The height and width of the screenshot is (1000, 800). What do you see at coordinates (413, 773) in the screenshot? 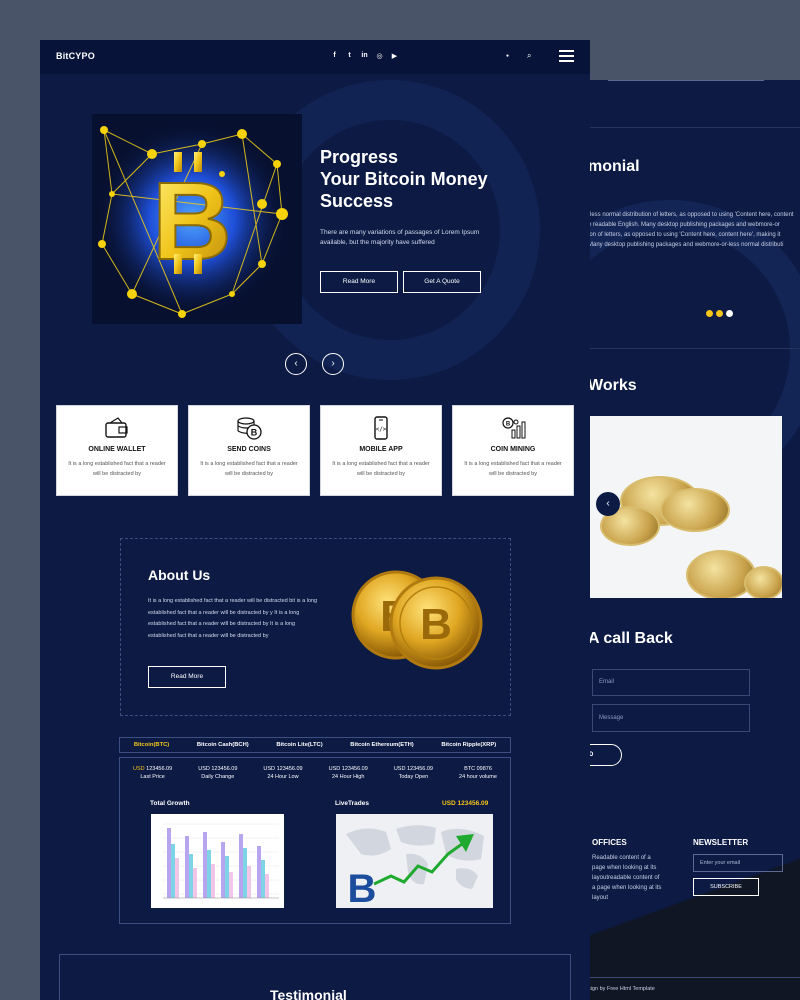
I see `stat-today-open: USD 123456.09 Today Open` at bounding box center [413, 773].